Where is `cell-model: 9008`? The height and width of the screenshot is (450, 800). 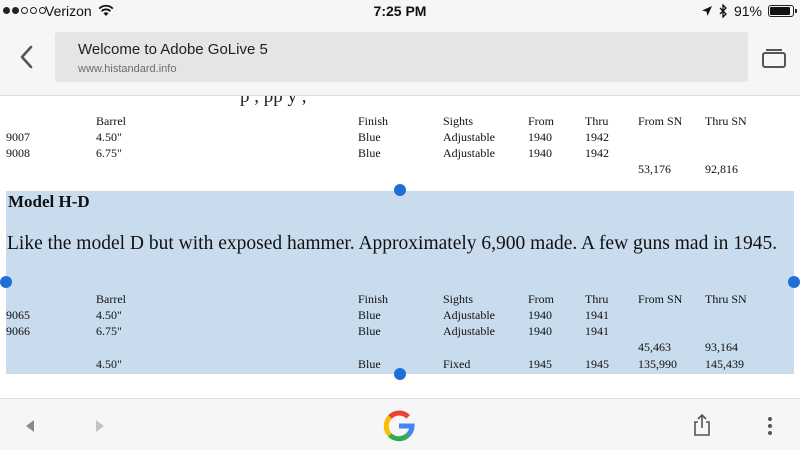
cell-model: 9008 is located at coordinates (18, 153).